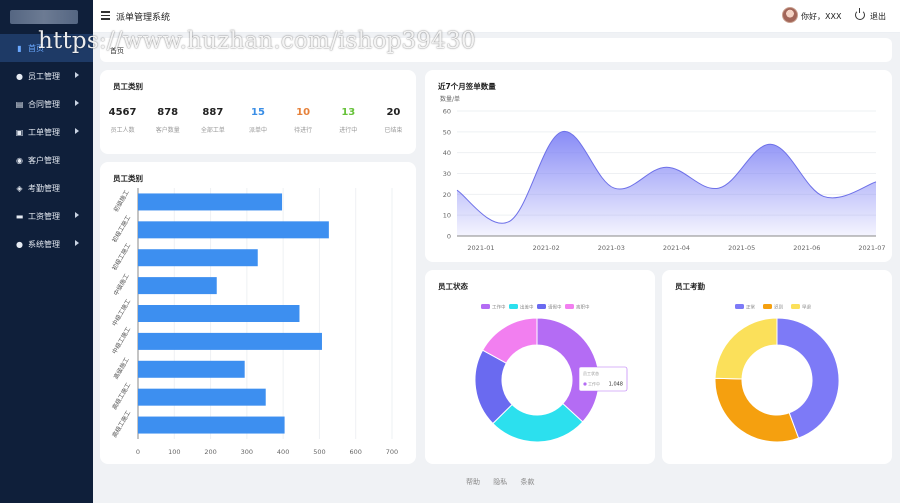 The height and width of the screenshot is (503, 900). I want to click on x-tick-label: 0, so click(138, 452).